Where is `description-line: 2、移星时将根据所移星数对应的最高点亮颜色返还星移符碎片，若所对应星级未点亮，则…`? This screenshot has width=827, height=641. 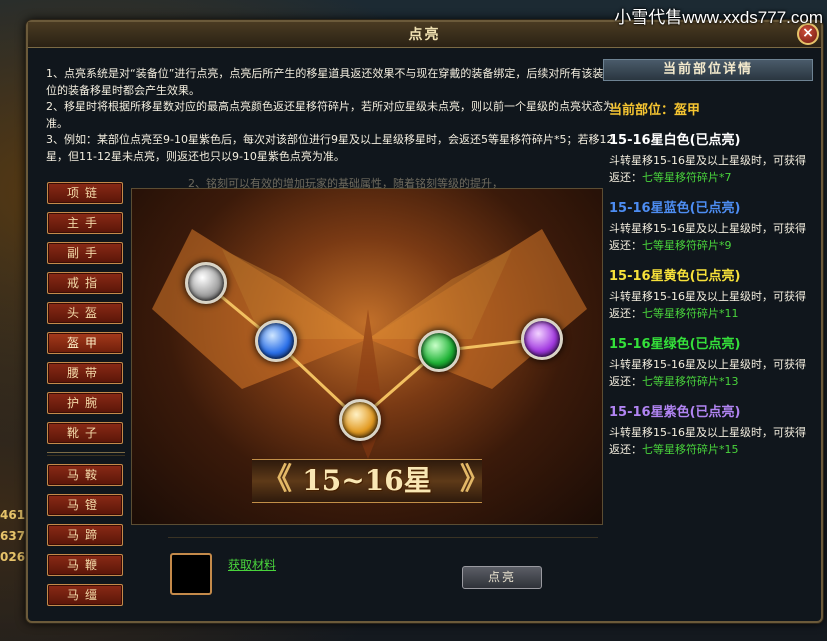 description-line: 2、移星时将根据所移星数对应的最高点亮颜色返还星移符碎片，若所对应星级未点亮，则… is located at coordinates (330, 115).